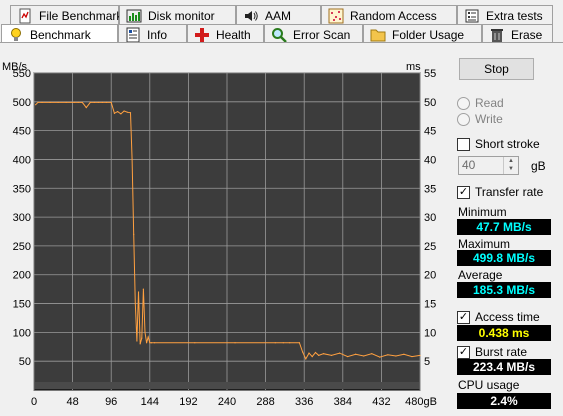 The width and height of the screenshot is (563, 416). What do you see at coordinates (59, 34) in the screenshot?
I see `tab-benchmark: Benchmark` at bounding box center [59, 34].